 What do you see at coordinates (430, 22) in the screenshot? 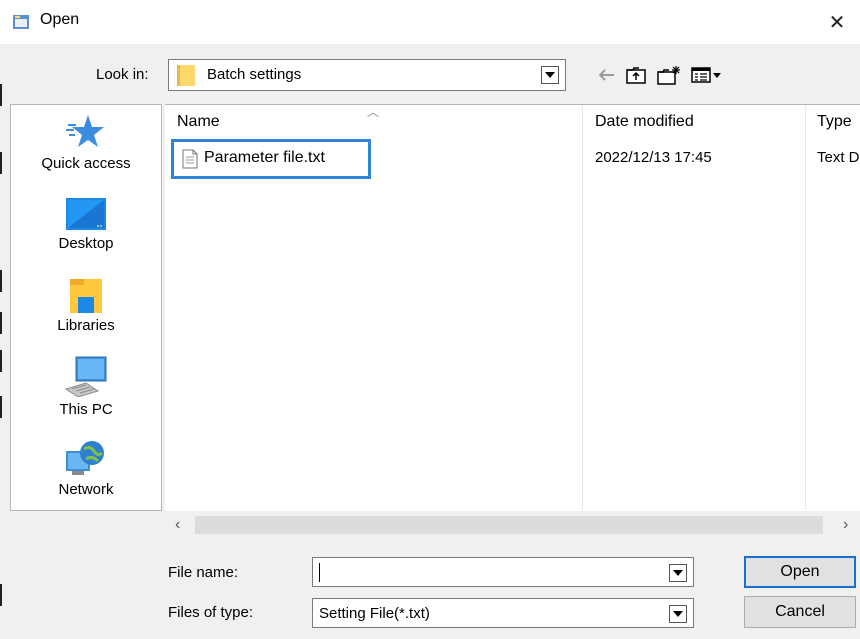
I see `title-bar: Open ✕` at bounding box center [430, 22].